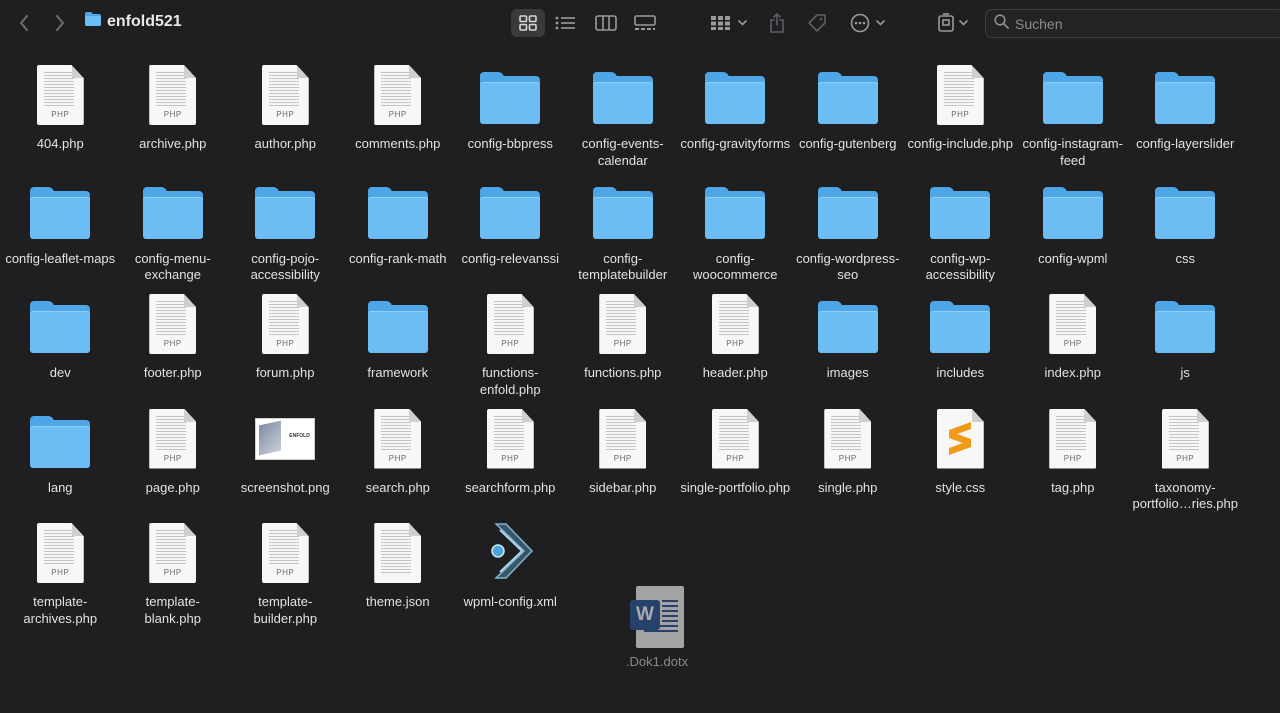  I want to click on file-item: style.css, so click(960, 463).